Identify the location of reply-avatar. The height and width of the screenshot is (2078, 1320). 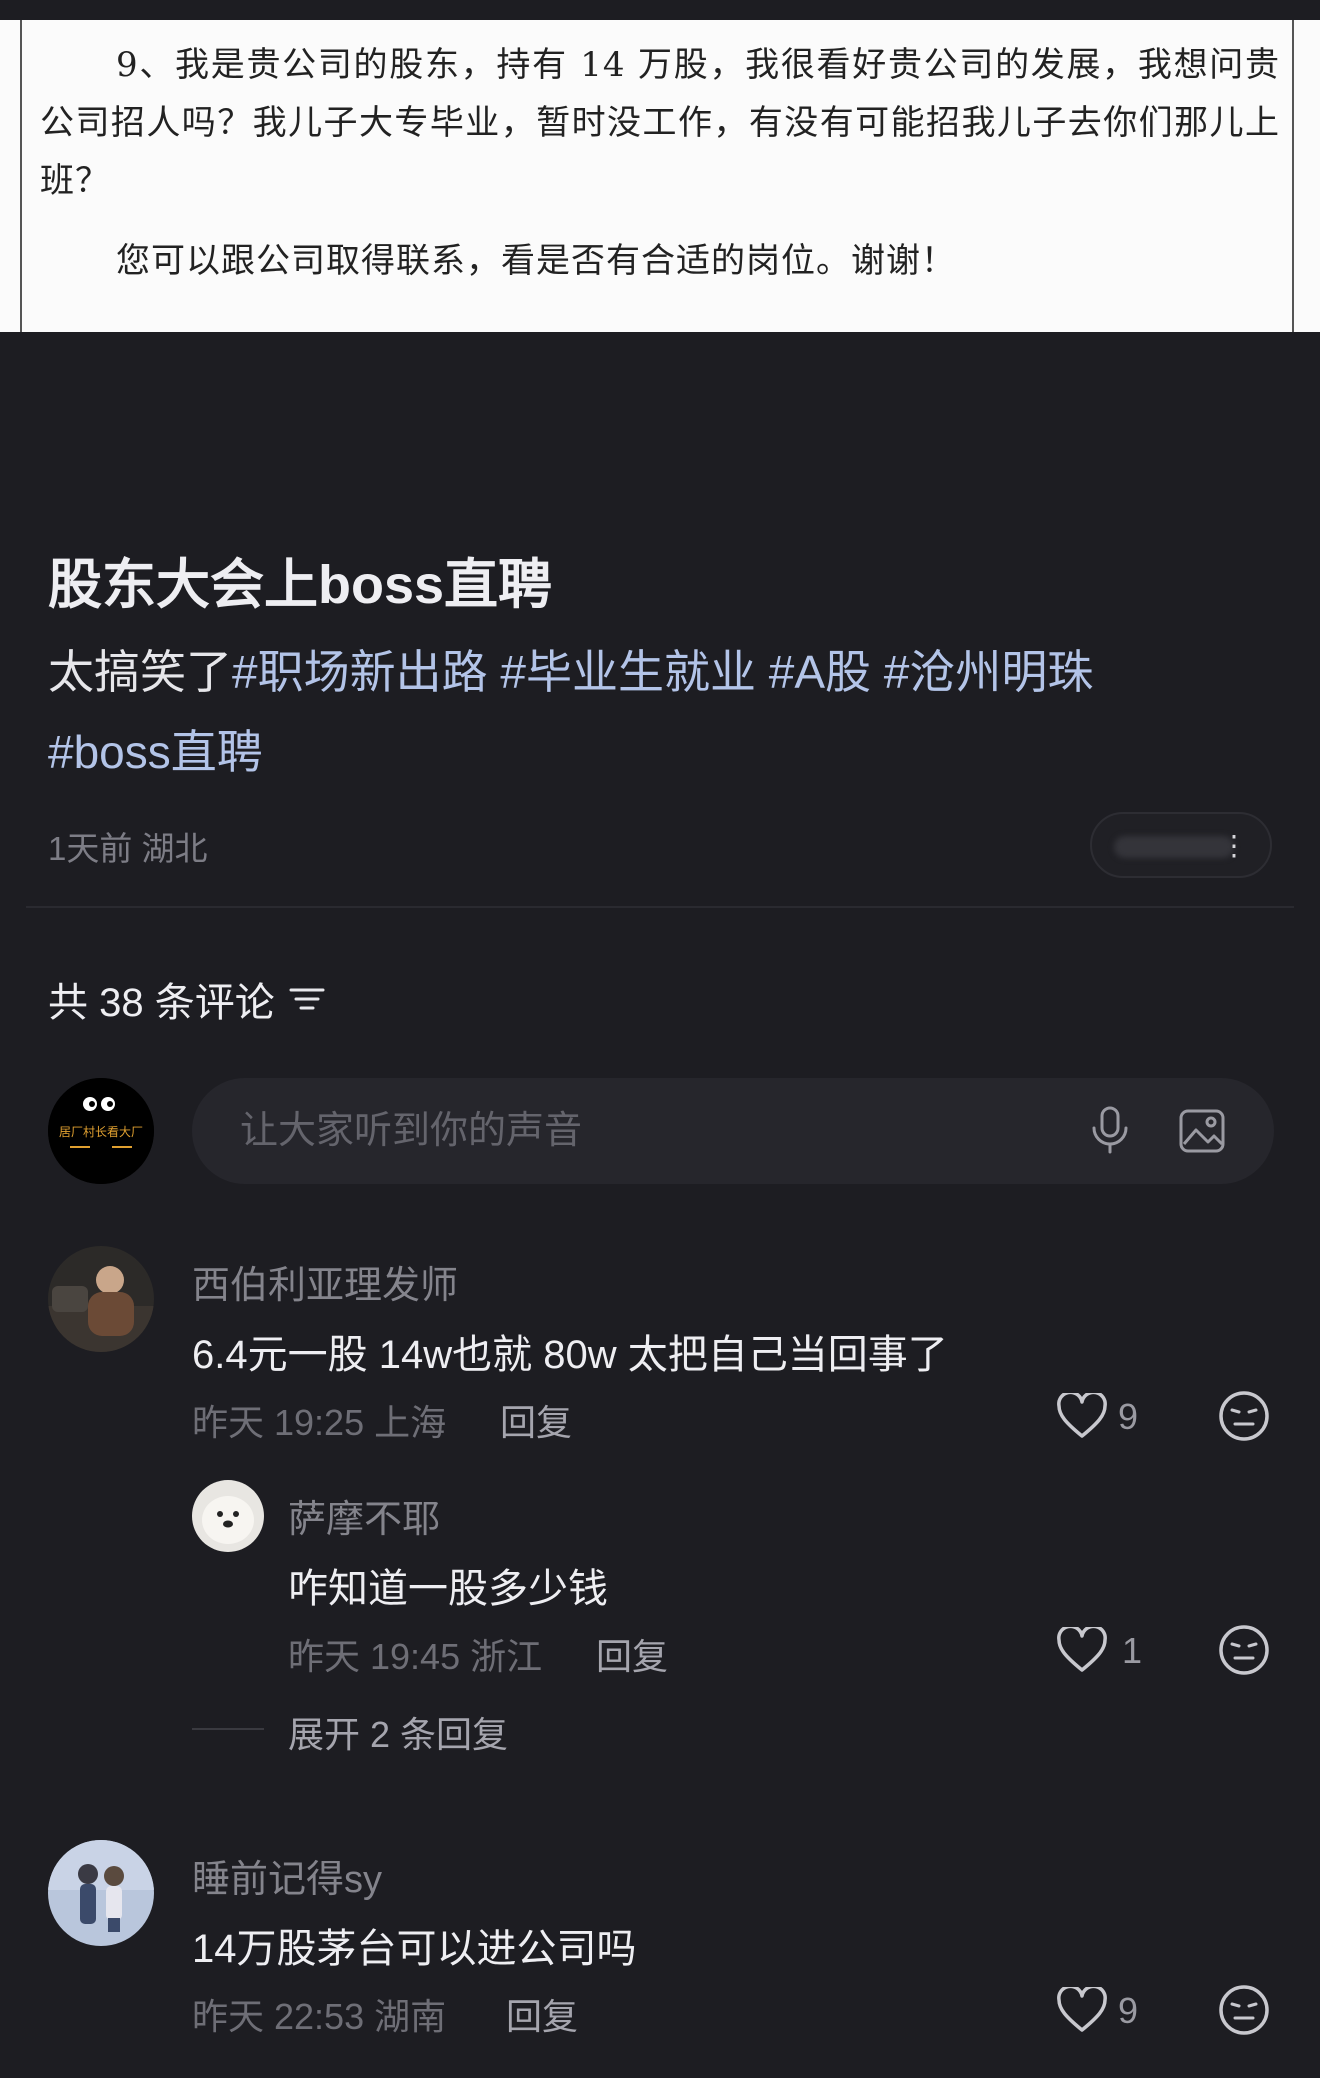
(228, 1516).